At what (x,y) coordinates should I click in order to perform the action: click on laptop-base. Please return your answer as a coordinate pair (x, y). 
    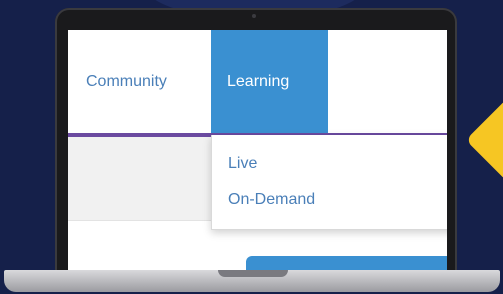
    Looking at the image, I should click on (252, 281).